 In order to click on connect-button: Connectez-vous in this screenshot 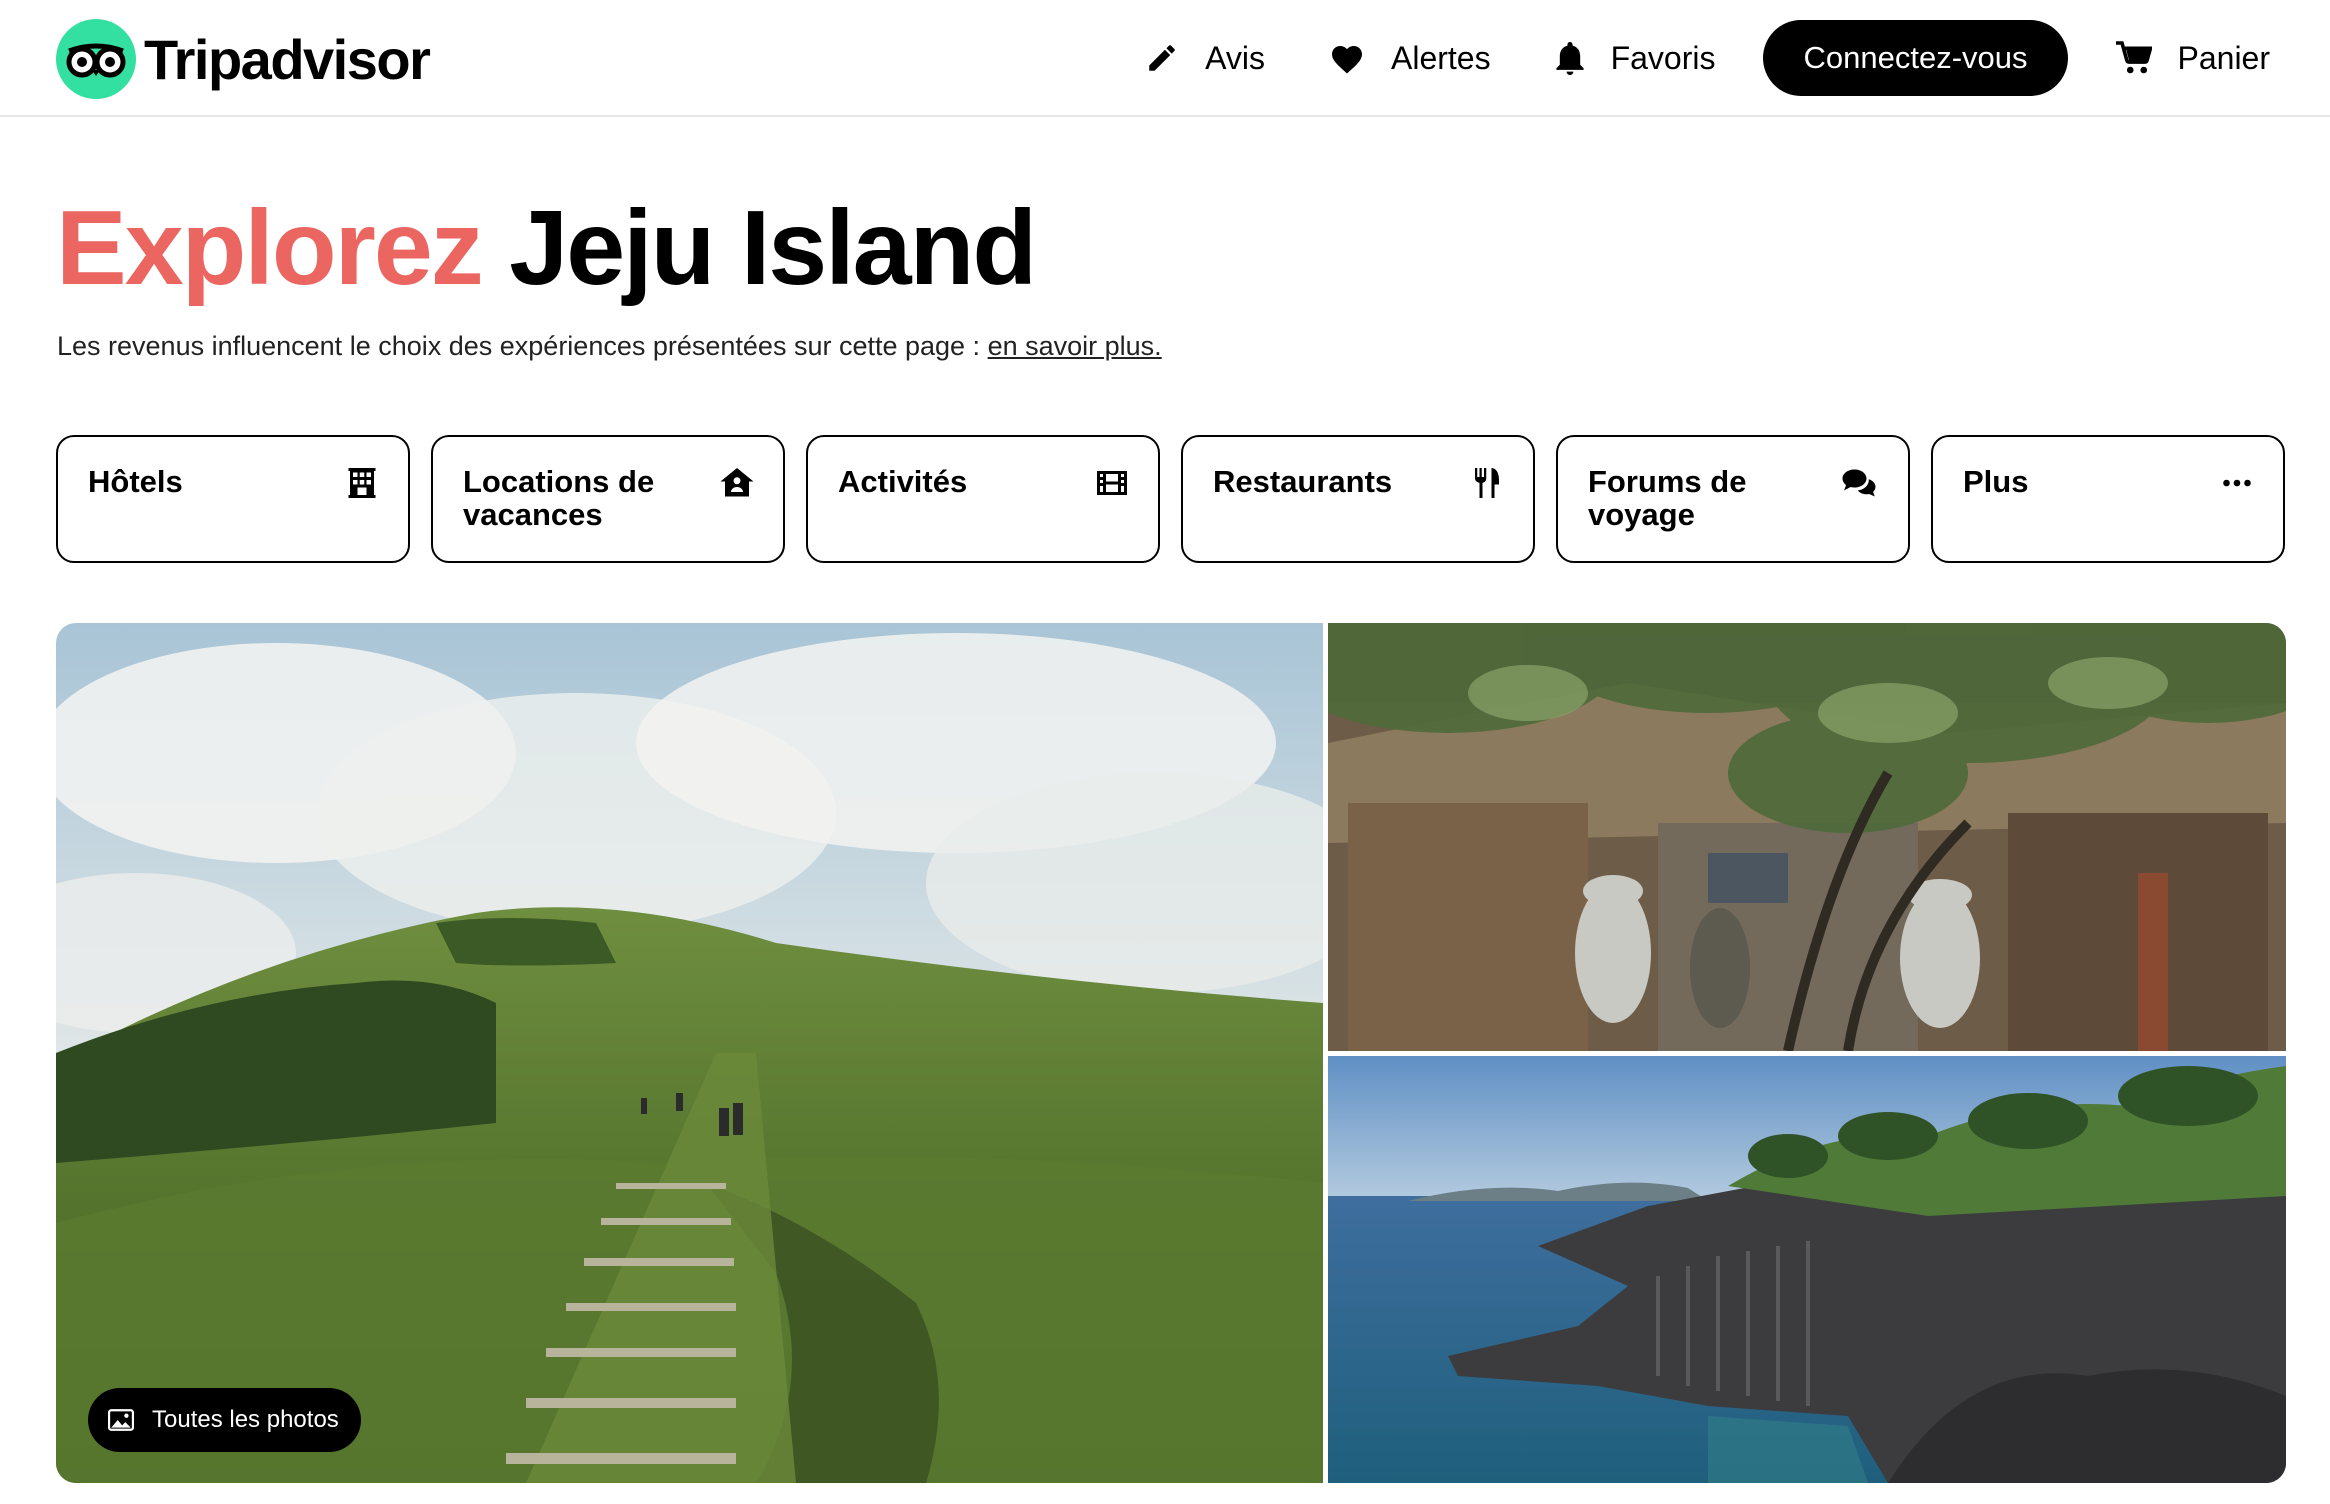, I will do `click(1915, 58)`.